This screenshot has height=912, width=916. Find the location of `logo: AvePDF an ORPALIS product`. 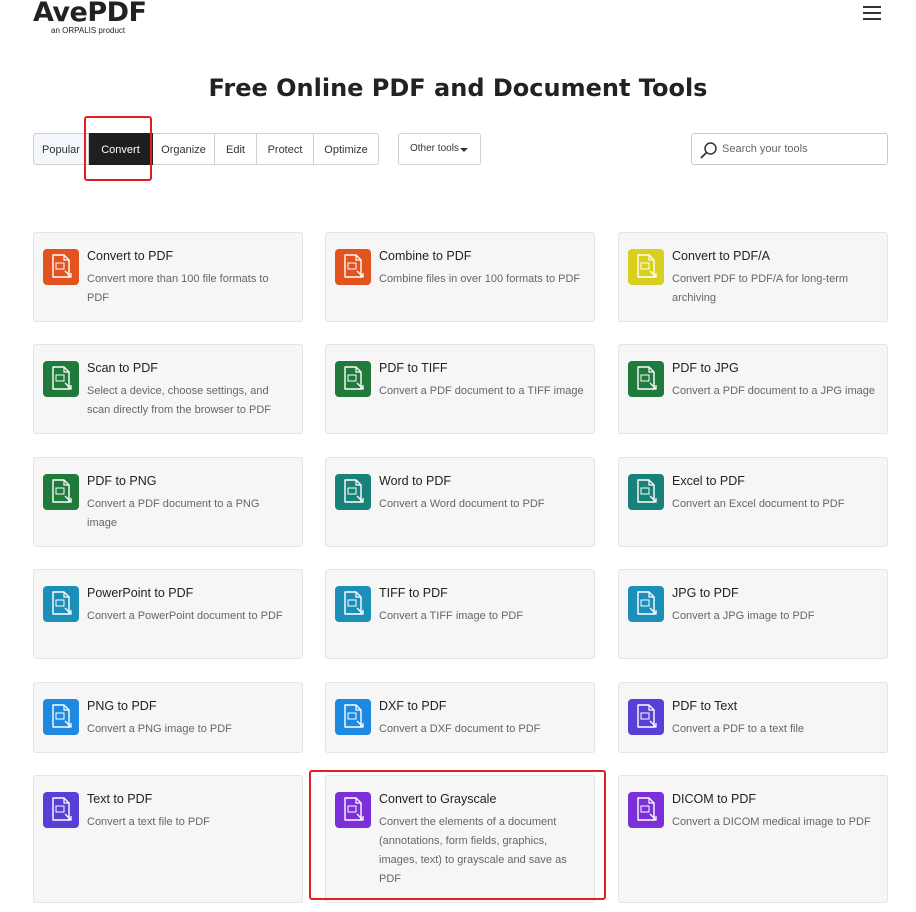

logo: AvePDF an ORPALIS product is located at coordinates (90, 17).